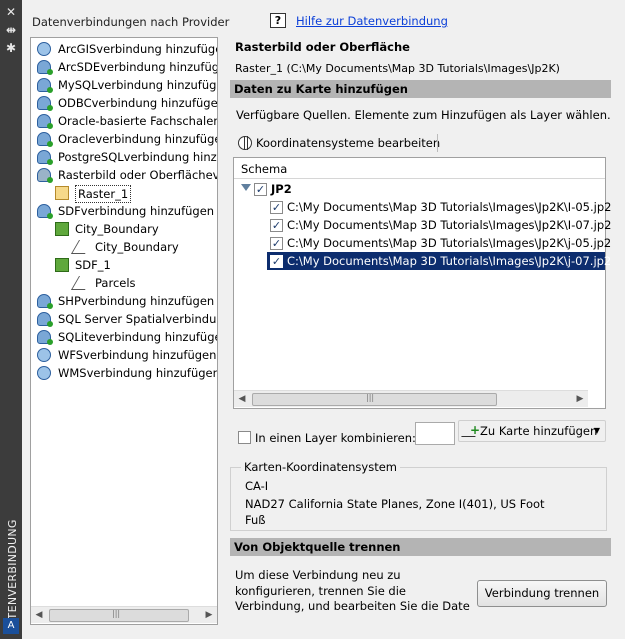 This screenshot has height=639, width=625. I want to click on autodesk-logo-icon: A, so click(11, 626).